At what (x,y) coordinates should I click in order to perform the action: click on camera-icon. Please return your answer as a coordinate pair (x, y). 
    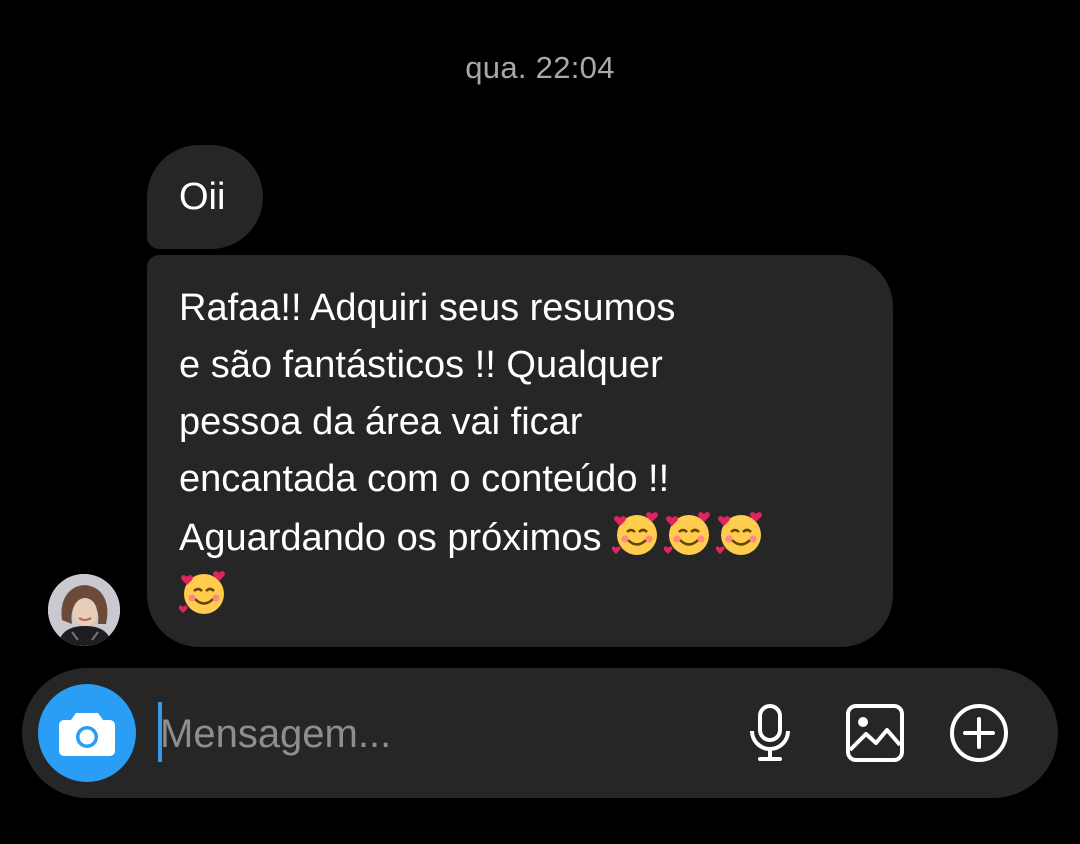
    Looking at the image, I should click on (87, 734).